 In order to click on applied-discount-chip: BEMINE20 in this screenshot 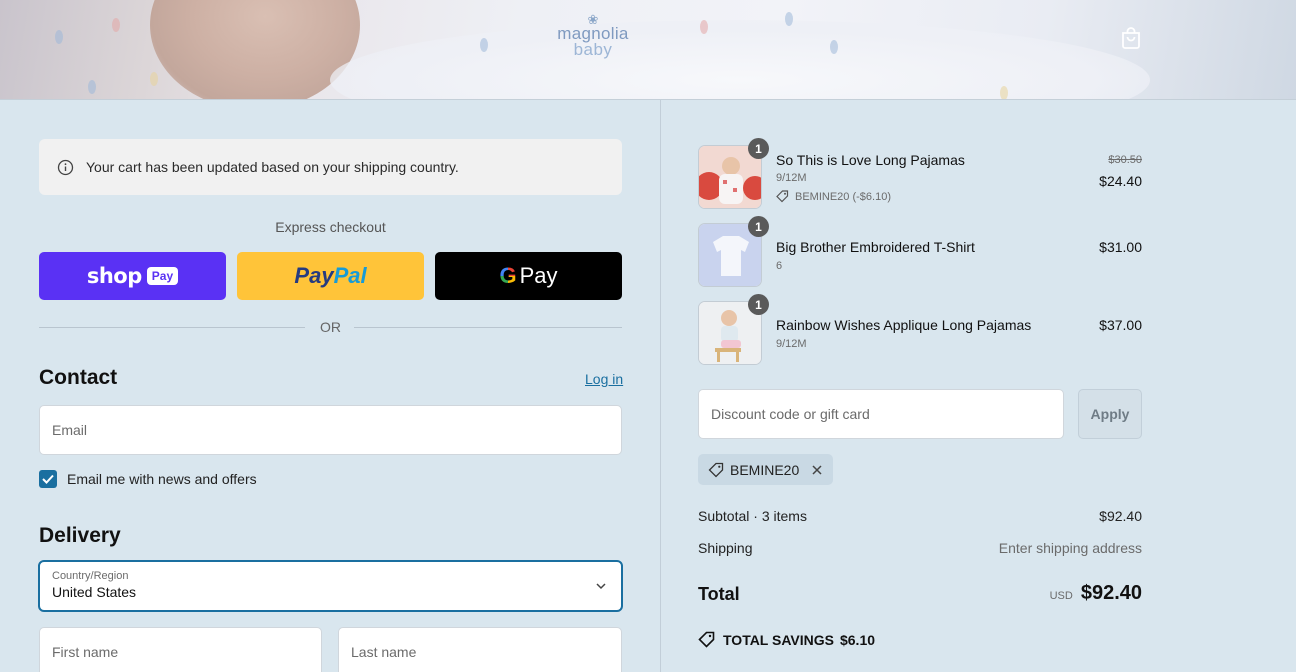, I will do `click(766, 469)`.